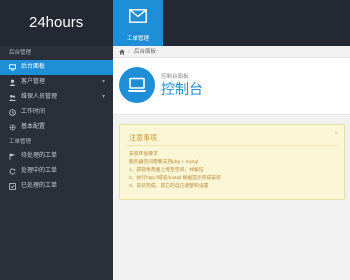 The image size is (350, 280). Describe the element at coordinates (39, 171) in the screenshot. I see `sidebar-item-label: 处理中的工单` at that location.